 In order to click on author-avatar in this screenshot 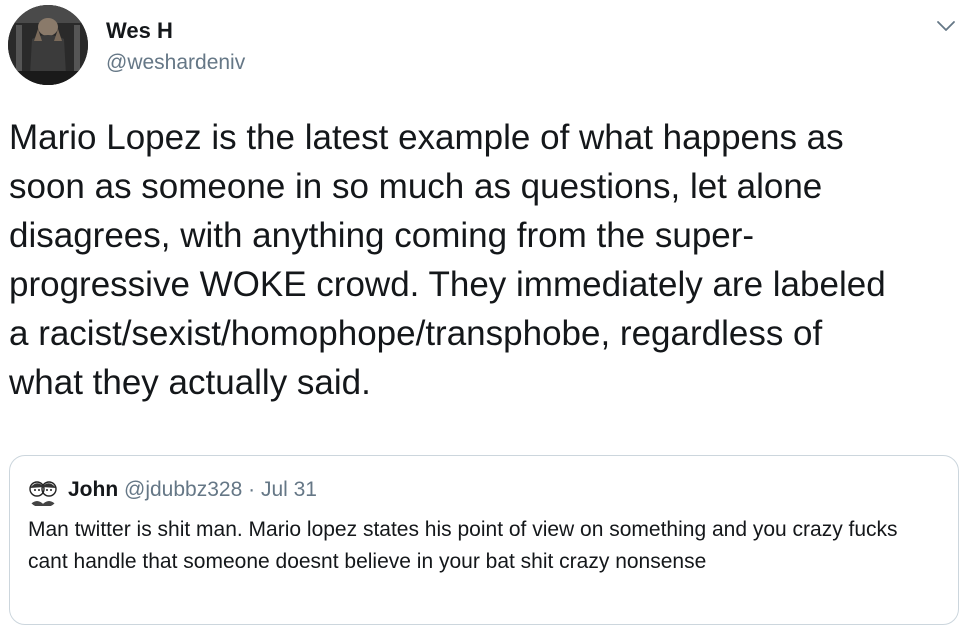, I will do `click(48, 45)`.